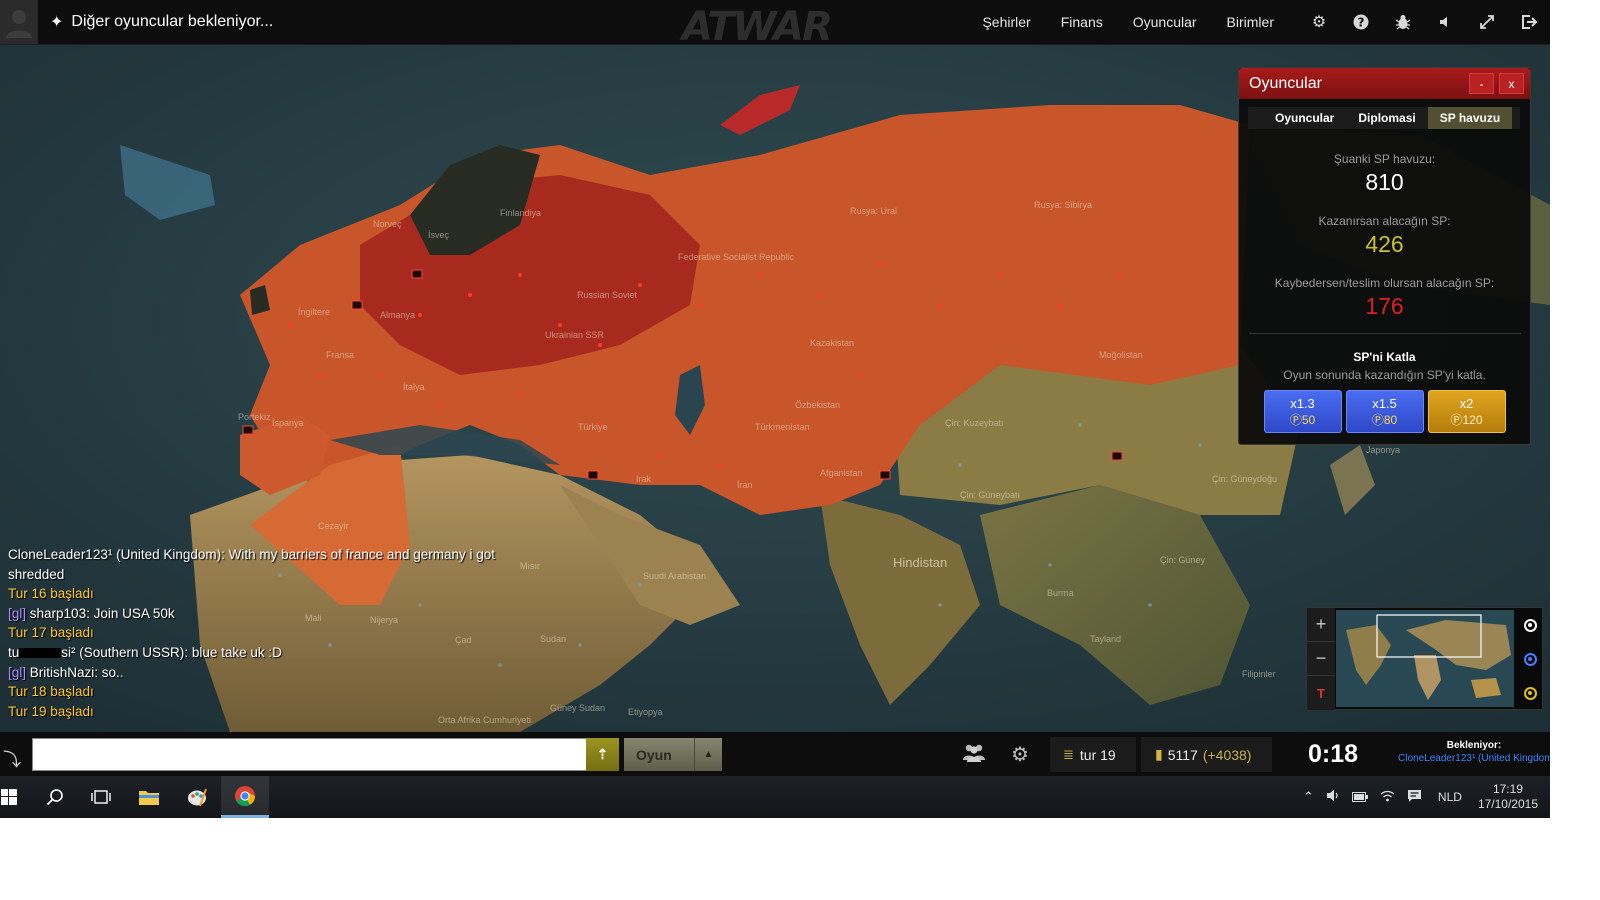 The width and height of the screenshot is (1600, 900). What do you see at coordinates (1386, 118) in the screenshot?
I see `tab-diplomacy: Diplomasi` at bounding box center [1386, 118].